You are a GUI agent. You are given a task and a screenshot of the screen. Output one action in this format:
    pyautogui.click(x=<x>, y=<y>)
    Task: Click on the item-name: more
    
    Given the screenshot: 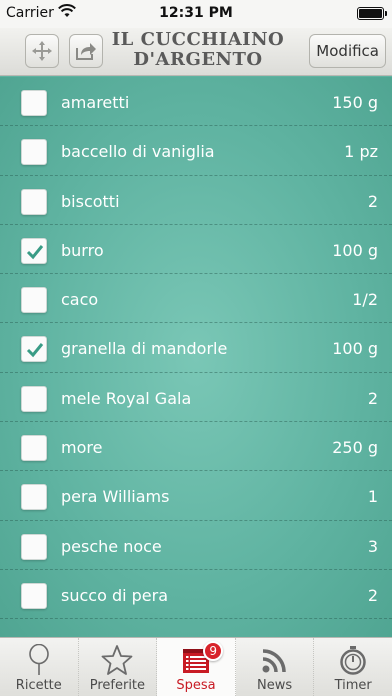 What is the action you would take?
    pyautogui.click(x=82, y=448)
    